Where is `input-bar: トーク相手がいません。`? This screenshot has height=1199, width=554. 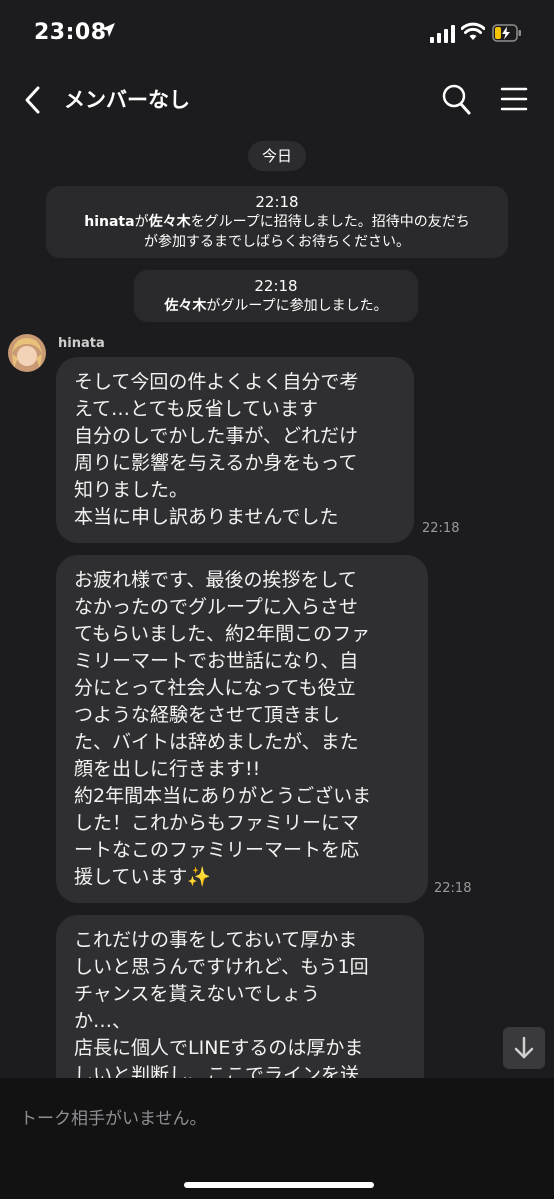
input-bar: トーク相手がいません。 is located at coordinates (277, 1138).